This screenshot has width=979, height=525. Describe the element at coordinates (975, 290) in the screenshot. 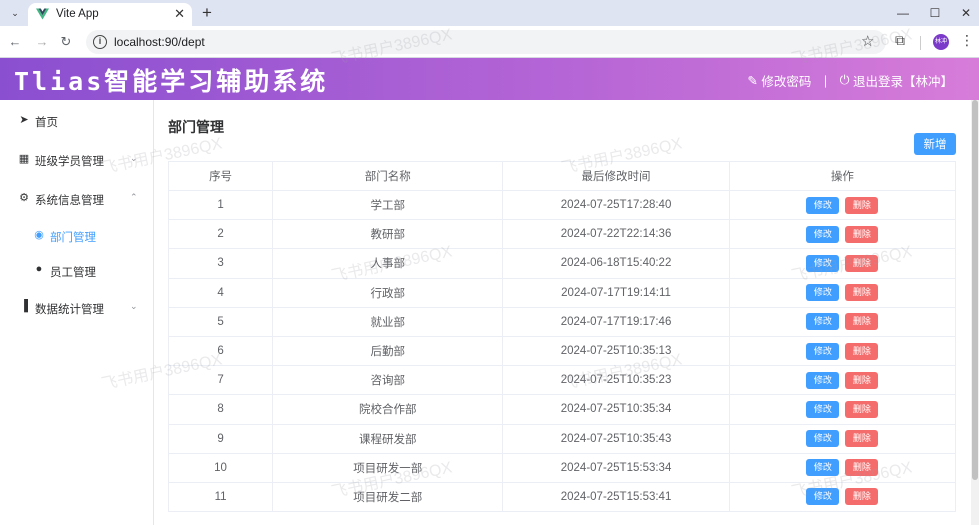

I see `scrollbar-thumb` at that location.